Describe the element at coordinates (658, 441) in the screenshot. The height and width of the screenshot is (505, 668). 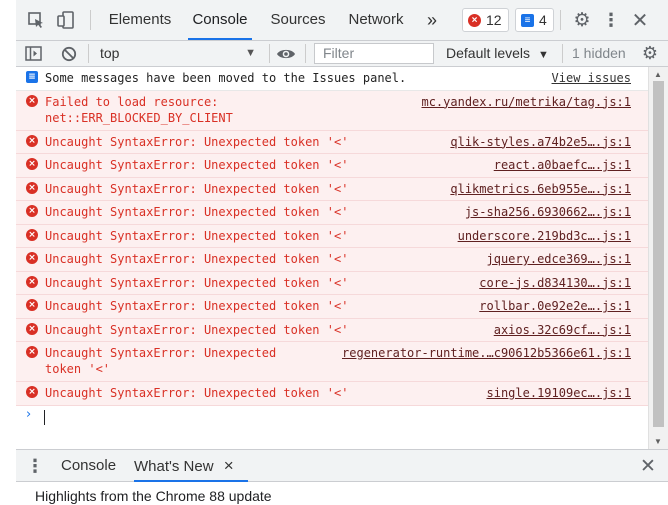
I see `scroll-down-icon: ▼` at that location.